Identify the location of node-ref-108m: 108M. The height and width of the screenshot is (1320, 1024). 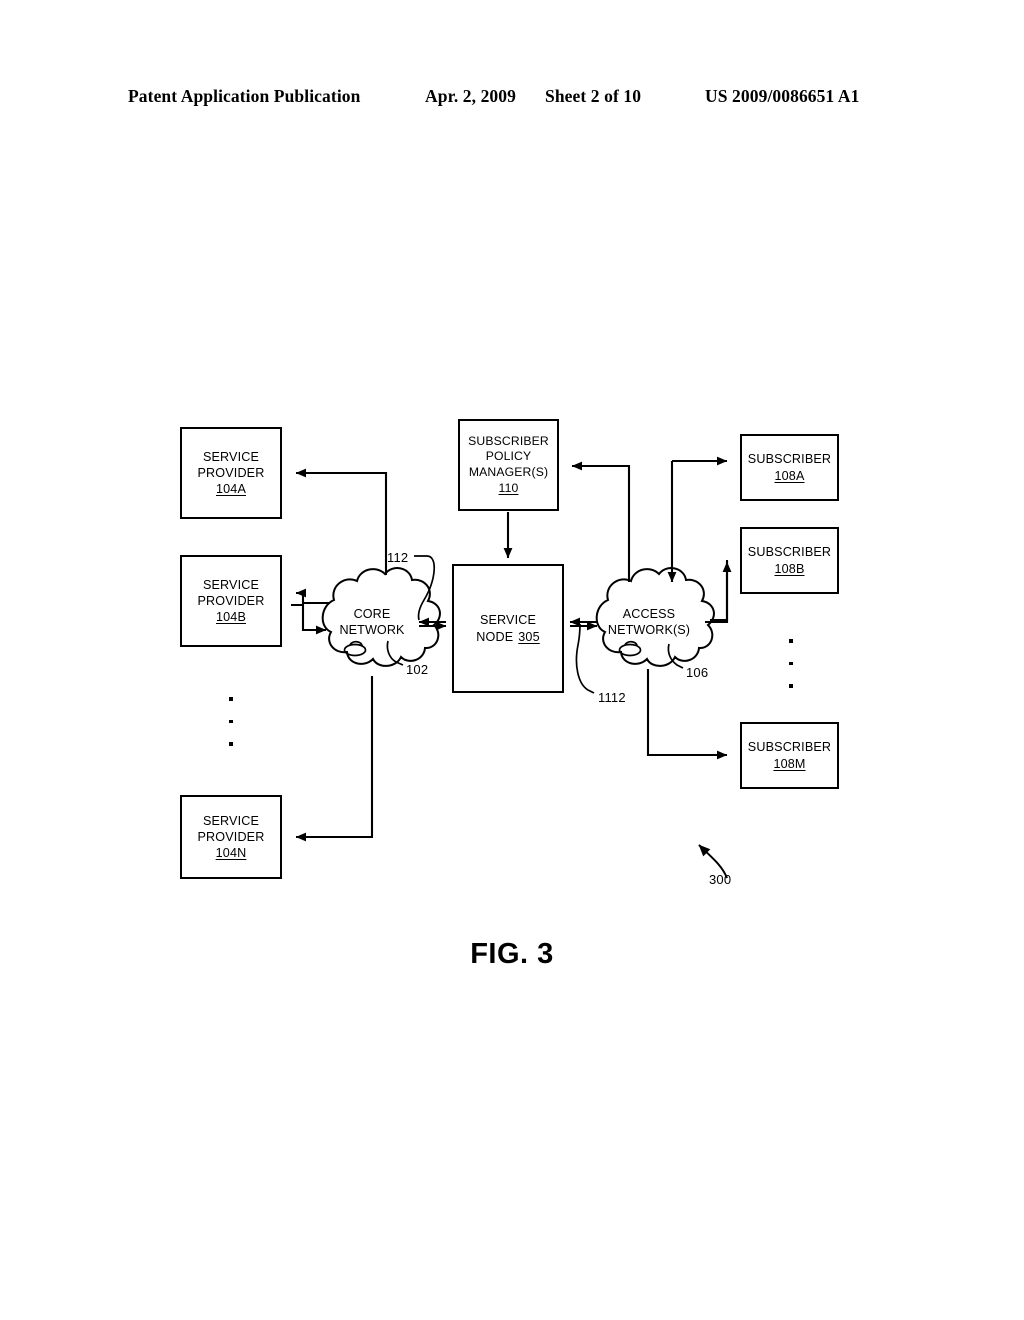
(789, 763).